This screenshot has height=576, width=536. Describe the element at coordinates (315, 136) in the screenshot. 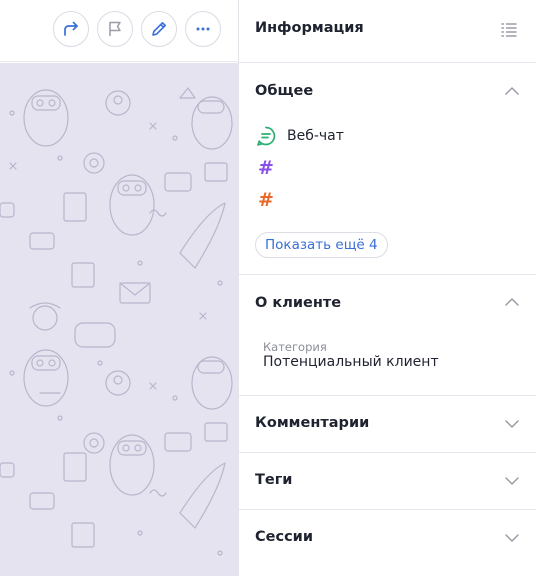

I see `channel-label: Веб-чат` at that location.